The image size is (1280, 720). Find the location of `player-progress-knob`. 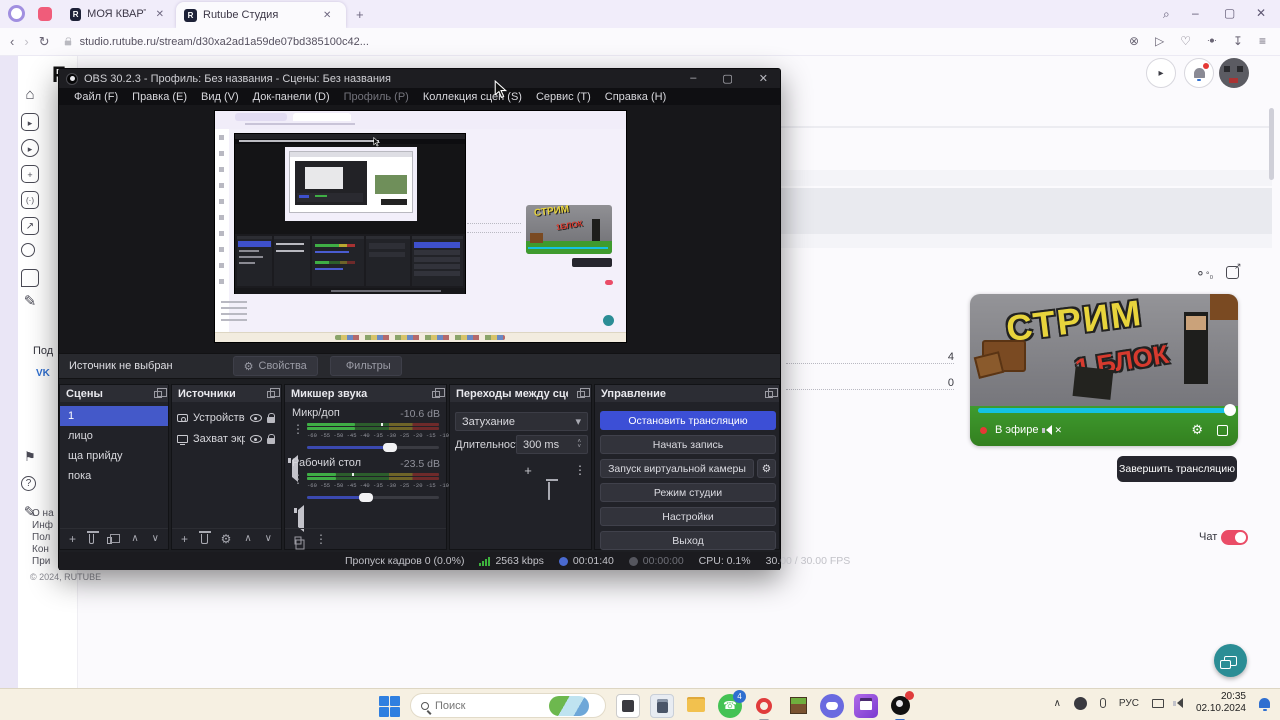

player-progress-knob is located at coordinates (1230, 410).